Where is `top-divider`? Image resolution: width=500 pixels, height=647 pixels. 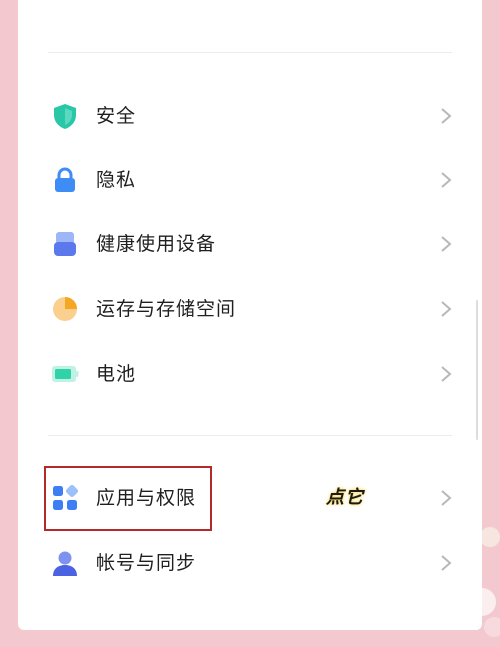
top-divider is located at coordinates (250, 52).